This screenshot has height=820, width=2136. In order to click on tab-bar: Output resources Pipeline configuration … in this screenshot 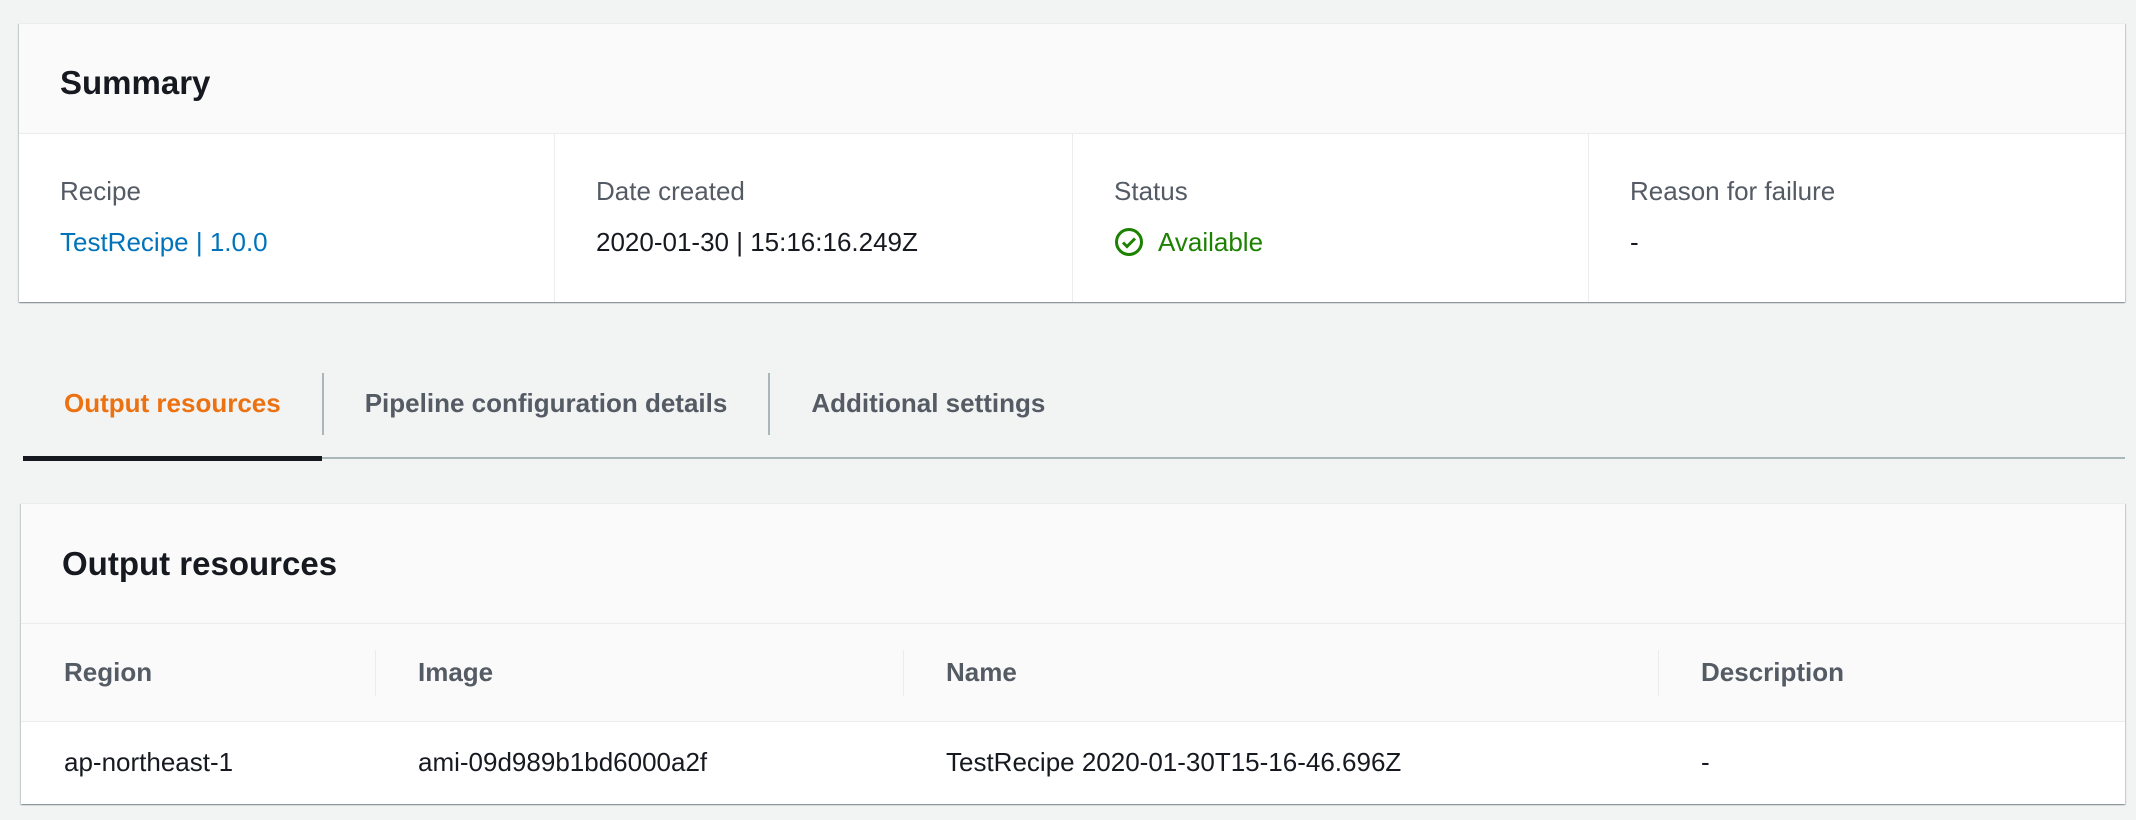, I will do `click(1074, 415)`.